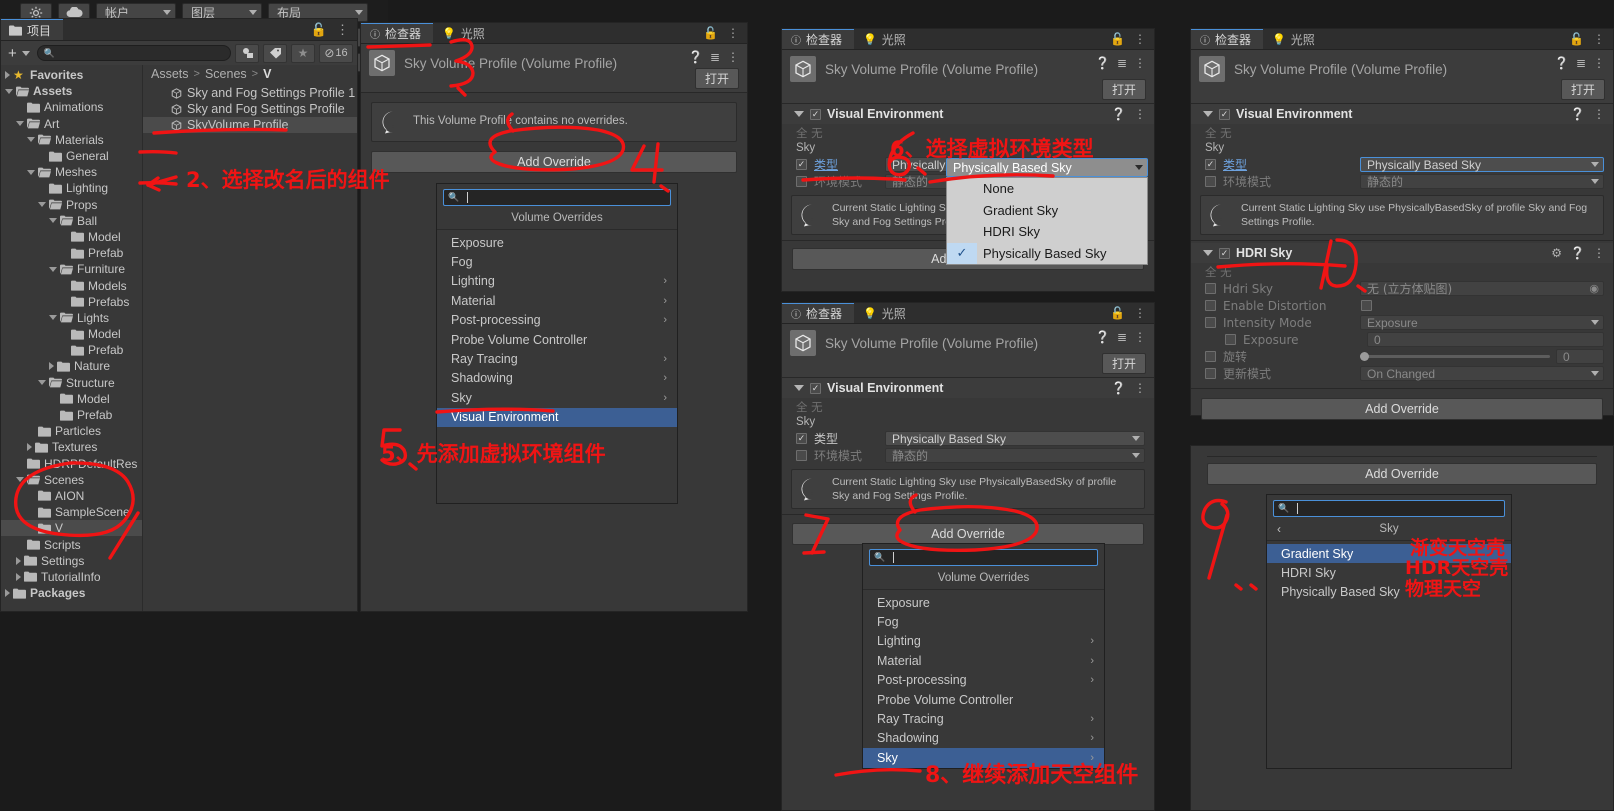  Describe the element at coordinates (1047, 167) in the screenshot. I see `dropdown-selected-field: Physically Based Sky` at that location.